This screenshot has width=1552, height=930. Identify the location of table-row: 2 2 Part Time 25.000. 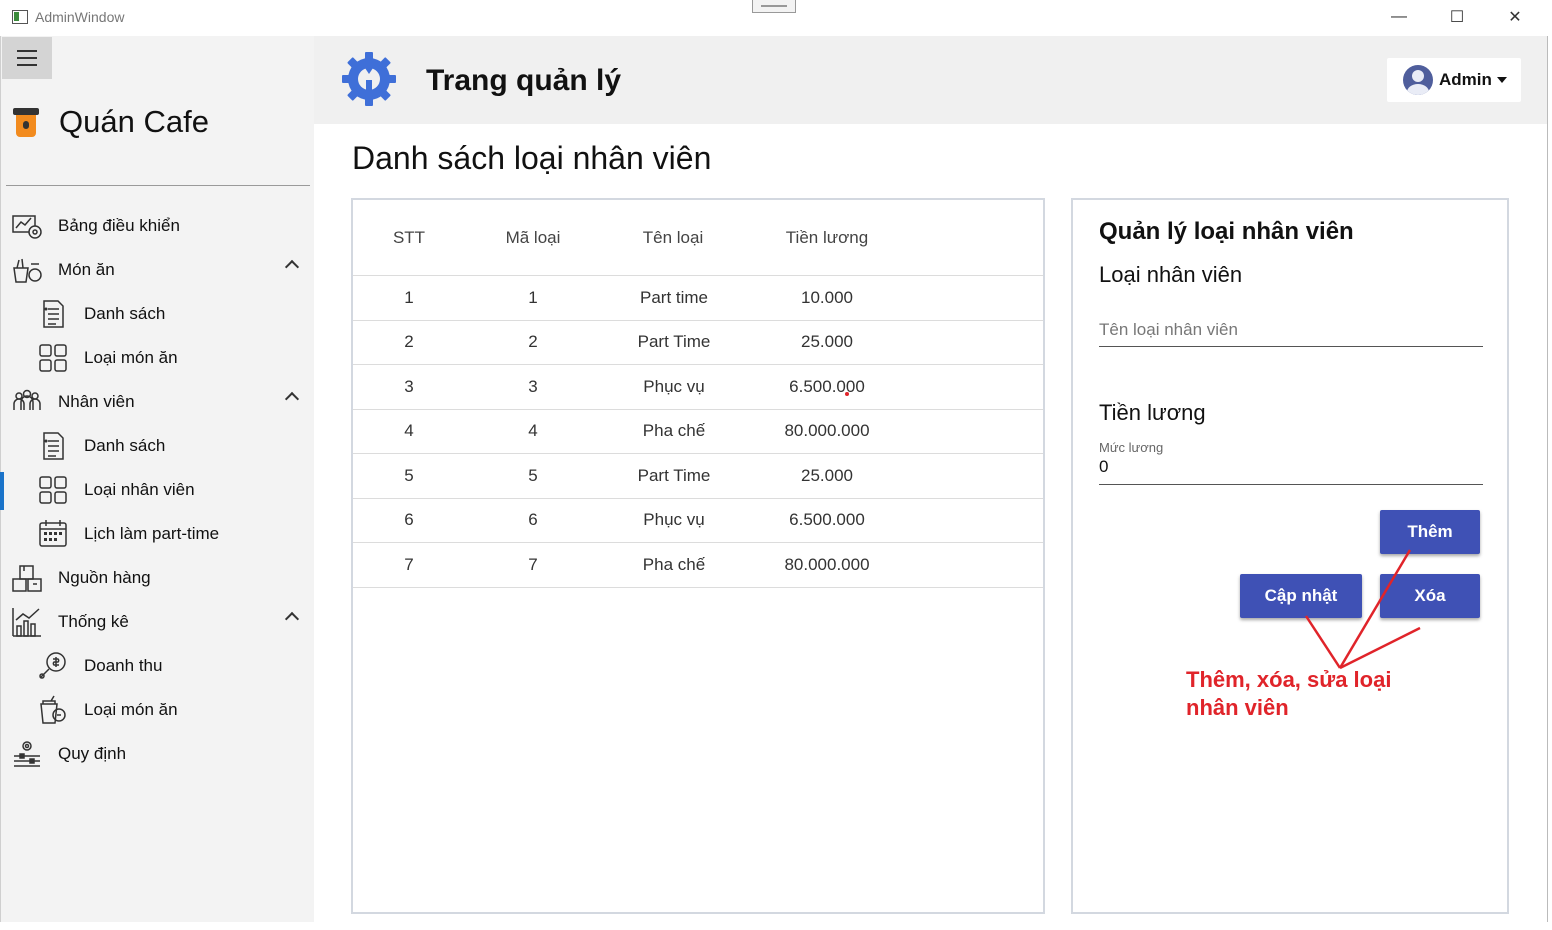
(698, 343).